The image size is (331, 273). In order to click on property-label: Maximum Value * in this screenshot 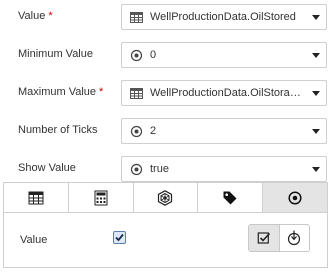, I will do `click(61, 92)`.